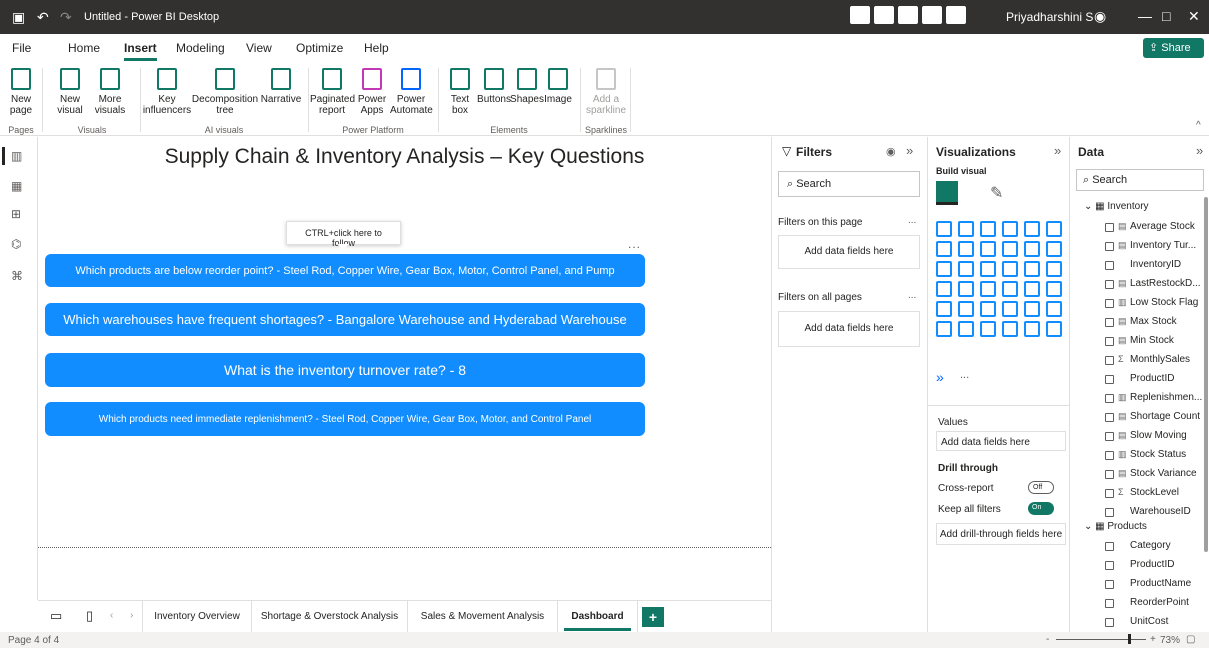 The image size is (1209, 648). Describe the element at coordinates (966, 289) in the screenshot. I see `azure-map-icon` at that location.